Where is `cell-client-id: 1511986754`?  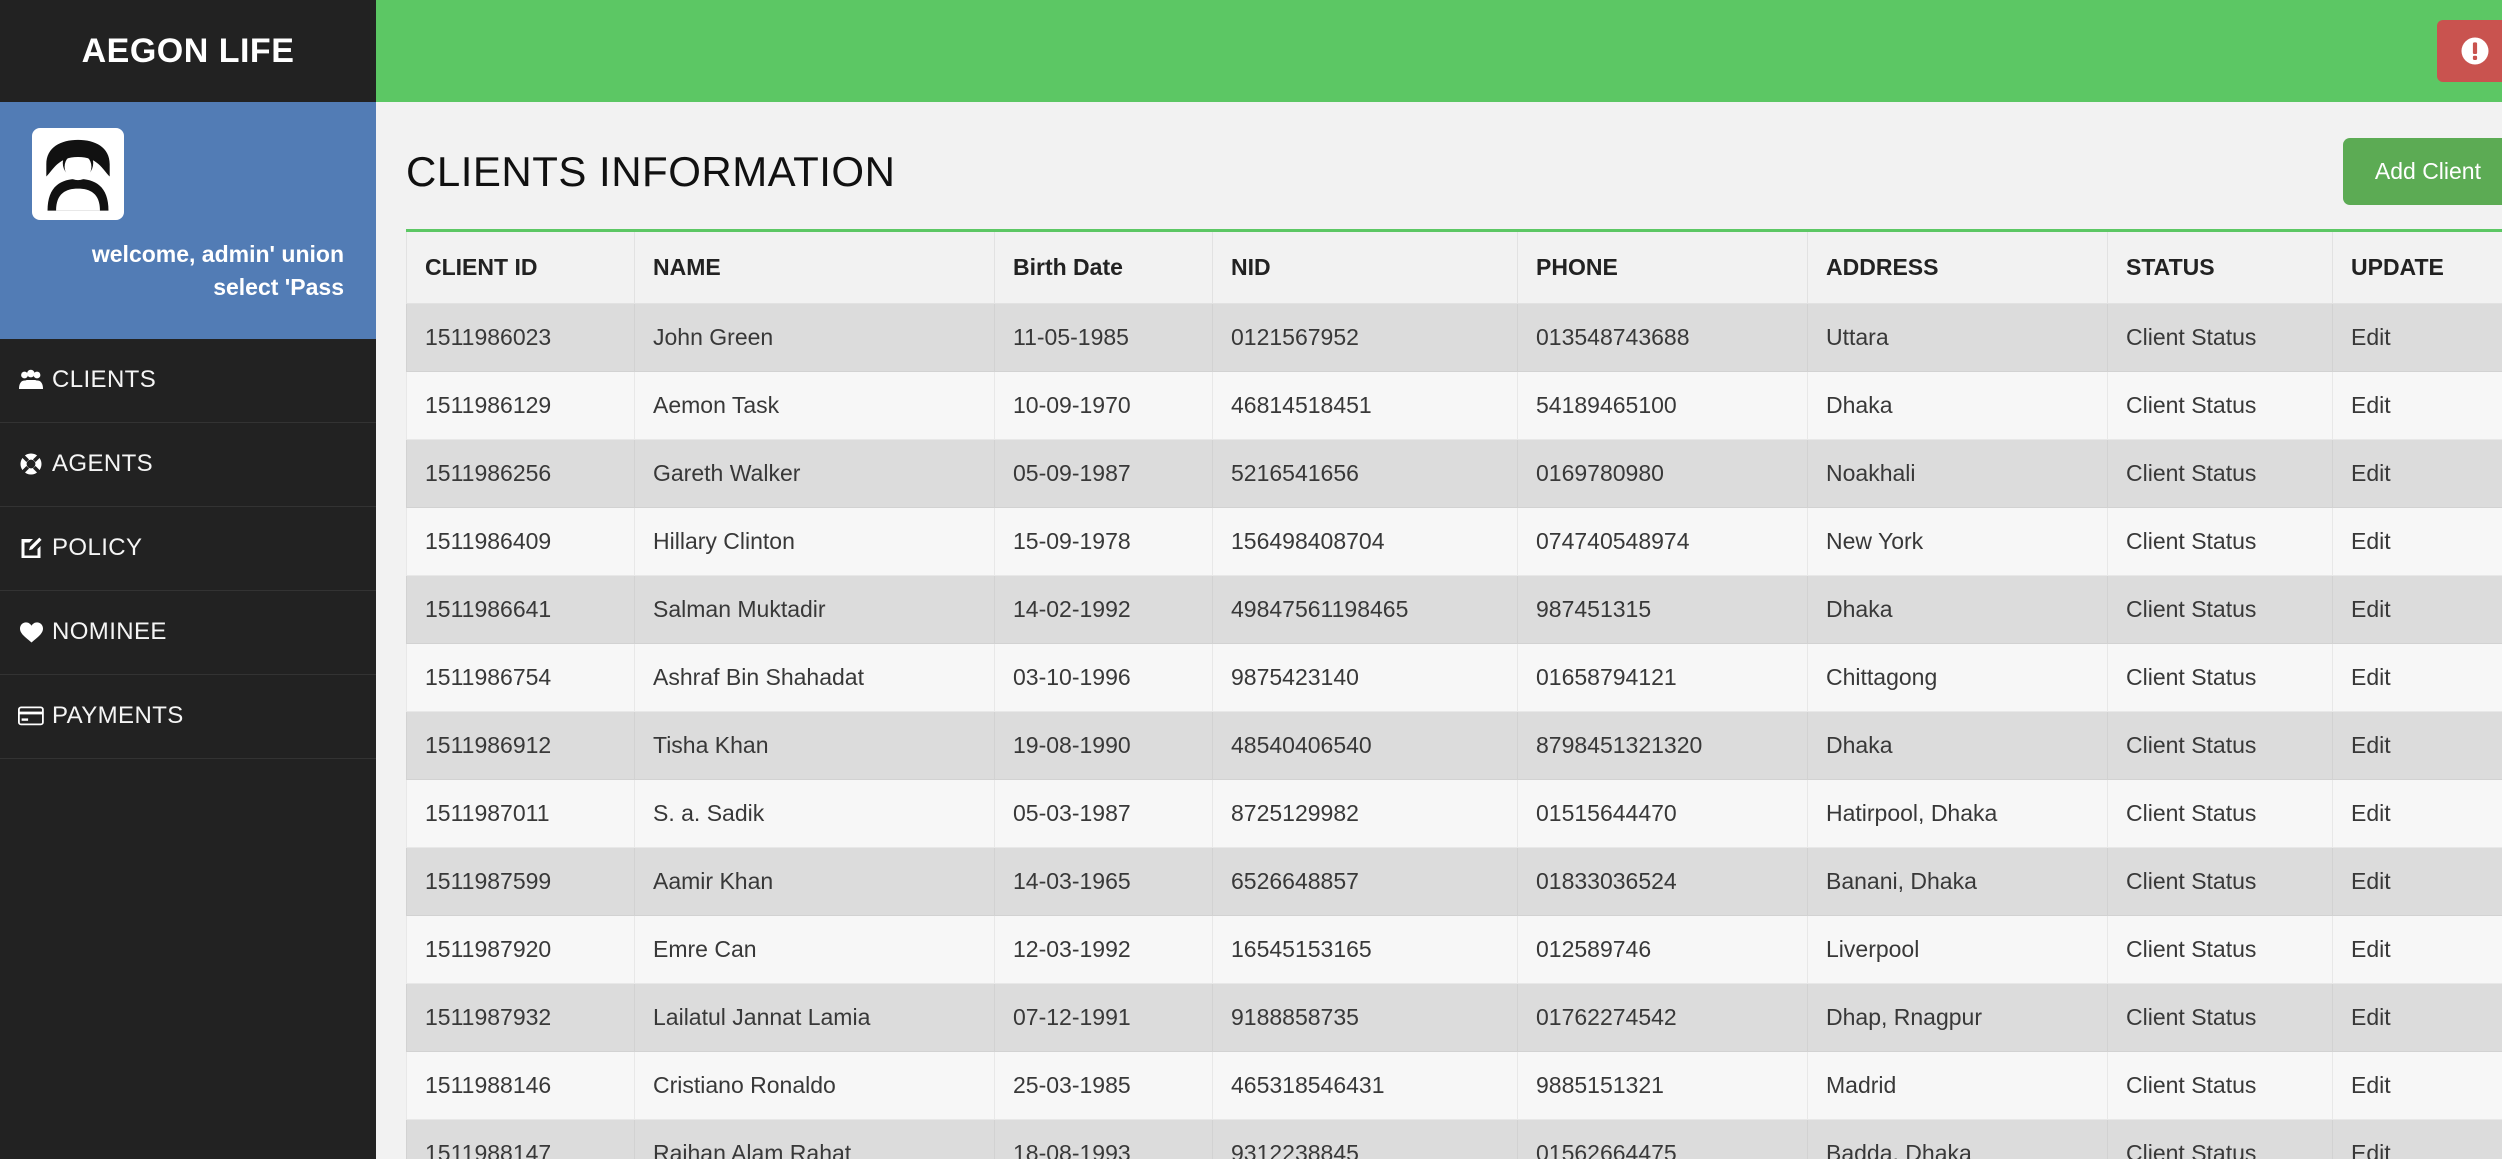
cell-client-id: 1511986754 is located at coordinates (520, 677).